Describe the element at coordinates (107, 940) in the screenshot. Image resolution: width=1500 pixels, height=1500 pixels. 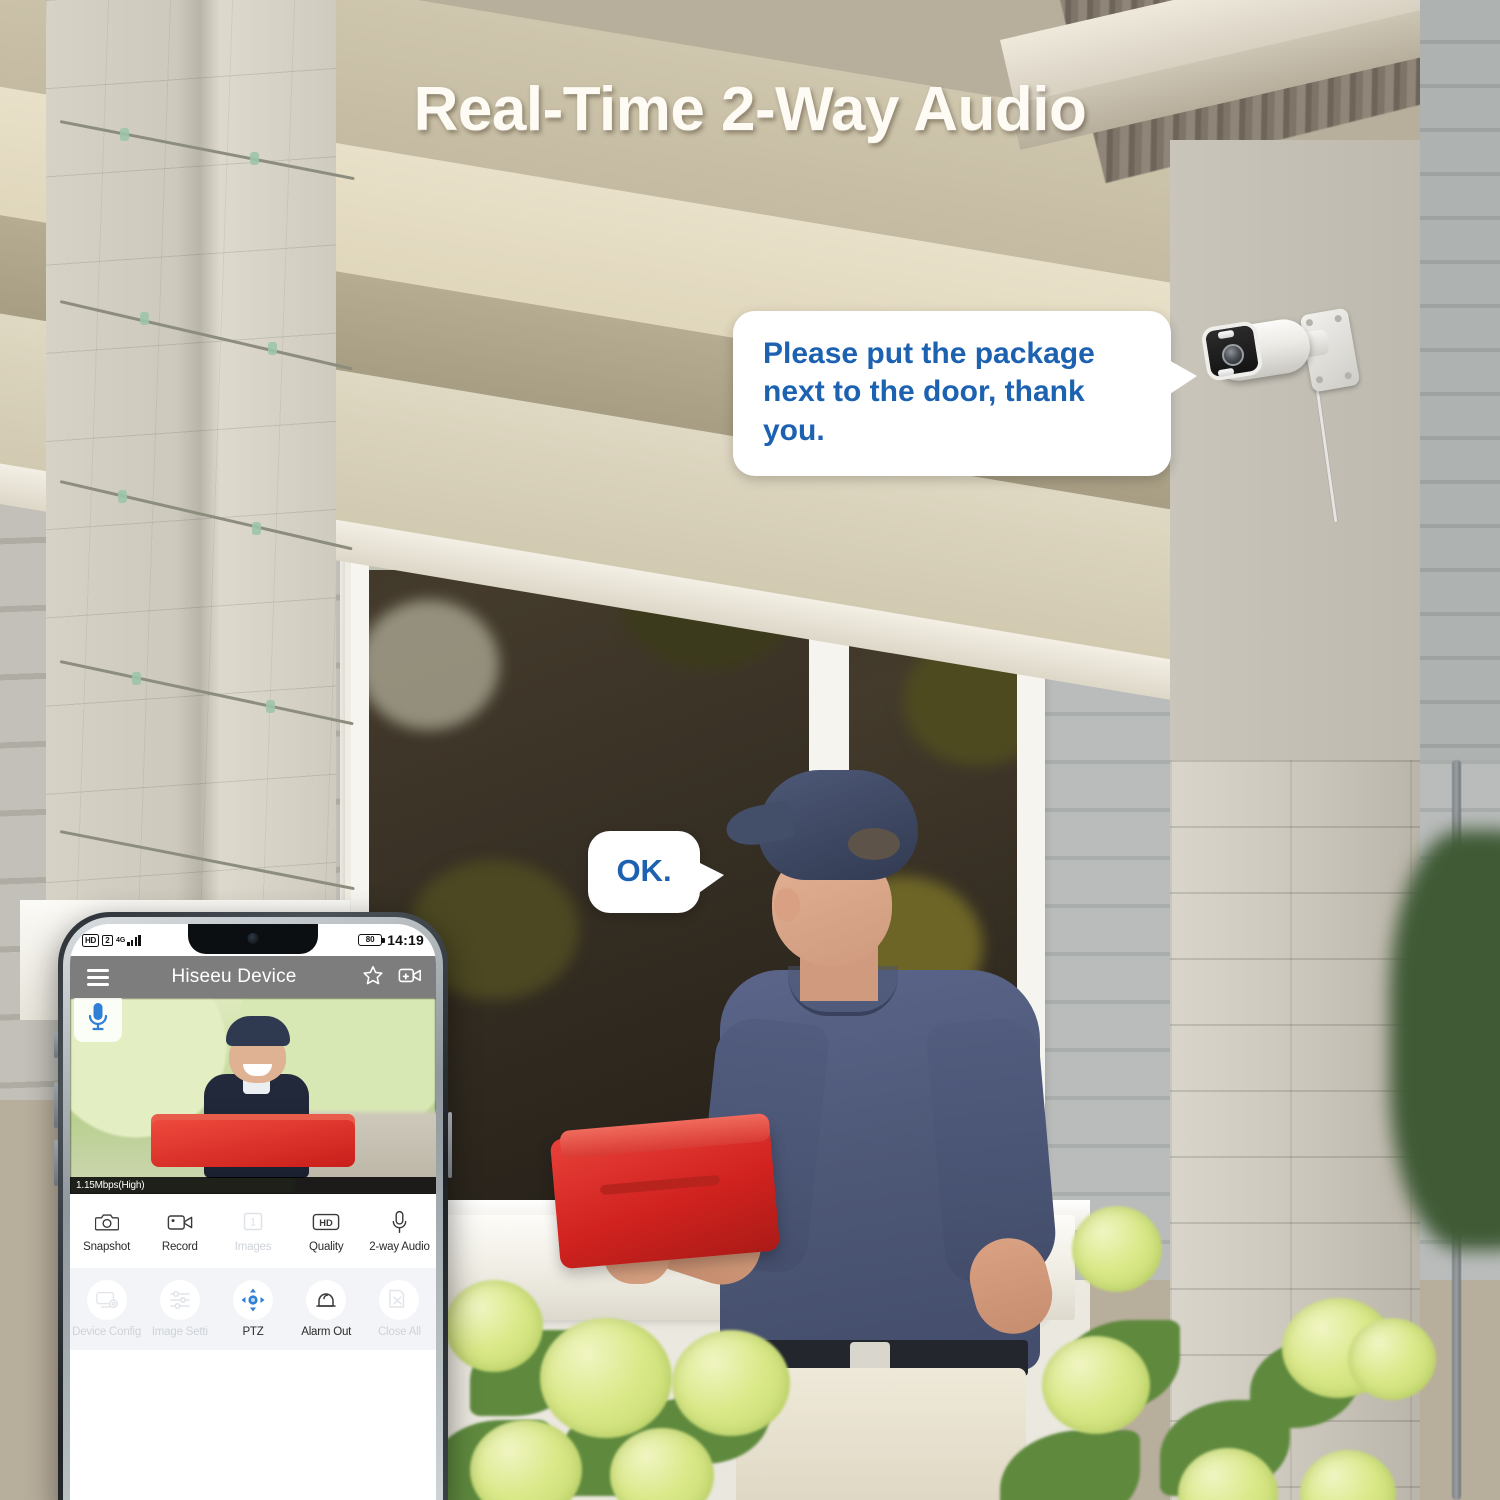
I see `dual-sim-badge-icon: 2` at that location.